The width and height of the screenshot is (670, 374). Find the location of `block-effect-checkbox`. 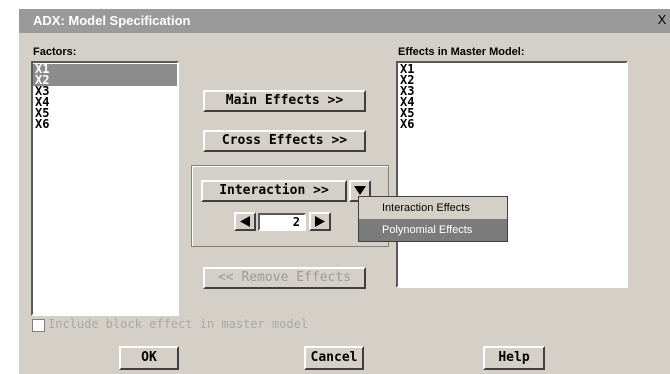

block-effect-checkbox is located at coordinates (38, 325).